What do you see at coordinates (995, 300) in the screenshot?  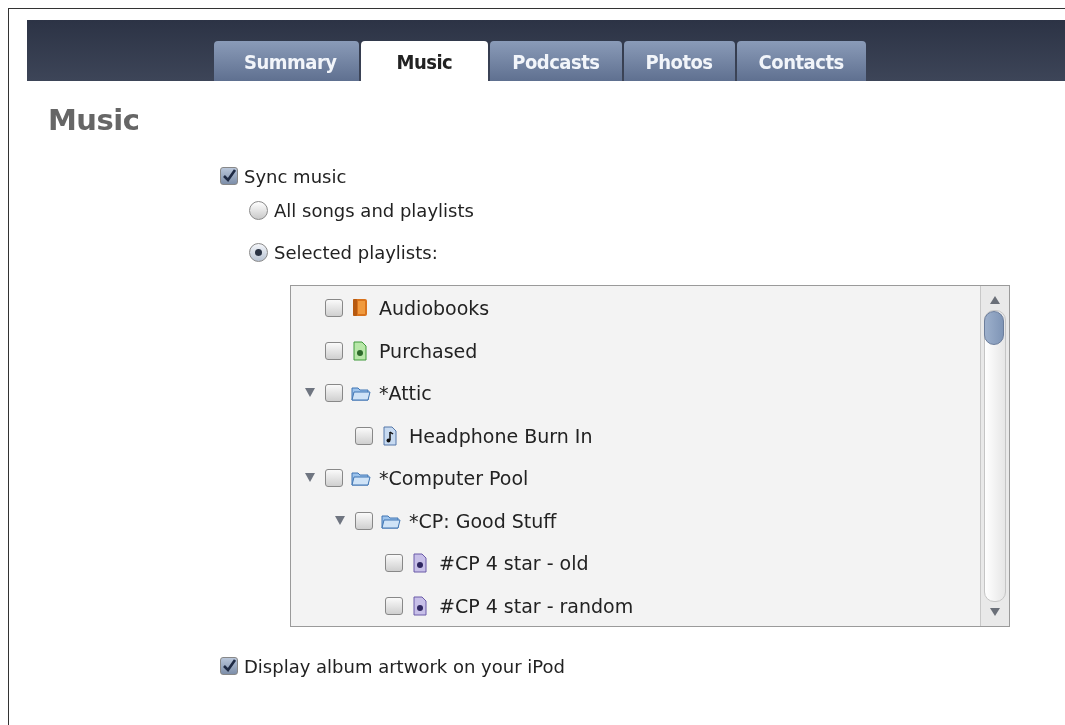 I see `scroll-up-icon` at bounding box center [995, 300].